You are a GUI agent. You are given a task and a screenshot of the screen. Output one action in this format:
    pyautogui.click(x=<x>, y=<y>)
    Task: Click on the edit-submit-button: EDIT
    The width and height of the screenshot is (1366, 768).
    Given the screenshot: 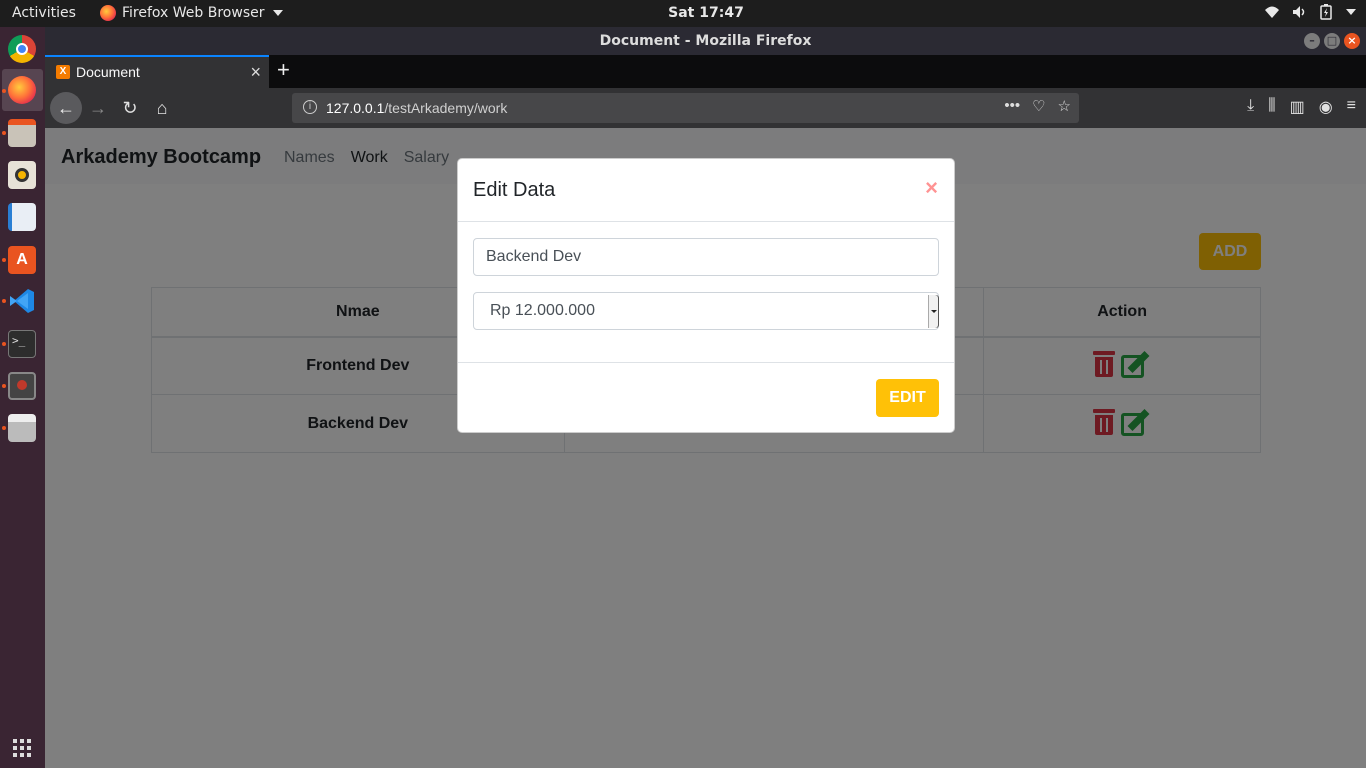 What is the action you would take?
    pyautogui.click(x=907, y=398)
    